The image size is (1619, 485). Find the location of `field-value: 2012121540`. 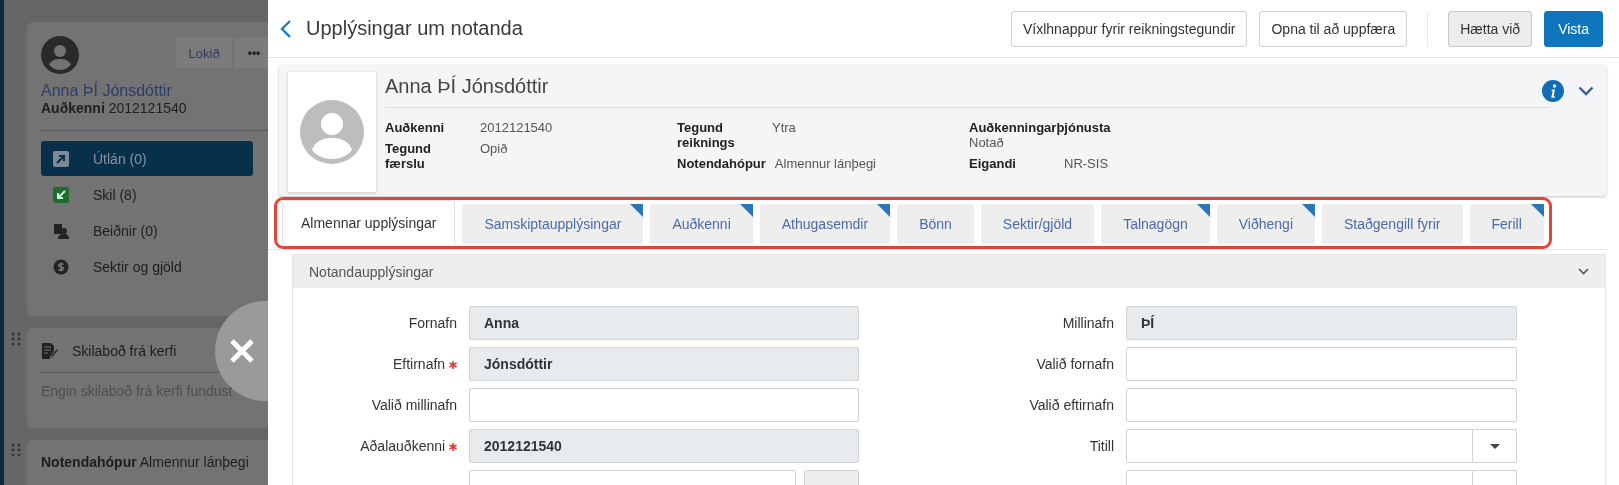

field-value: 2012121540 is located at coordinates (517, 127).